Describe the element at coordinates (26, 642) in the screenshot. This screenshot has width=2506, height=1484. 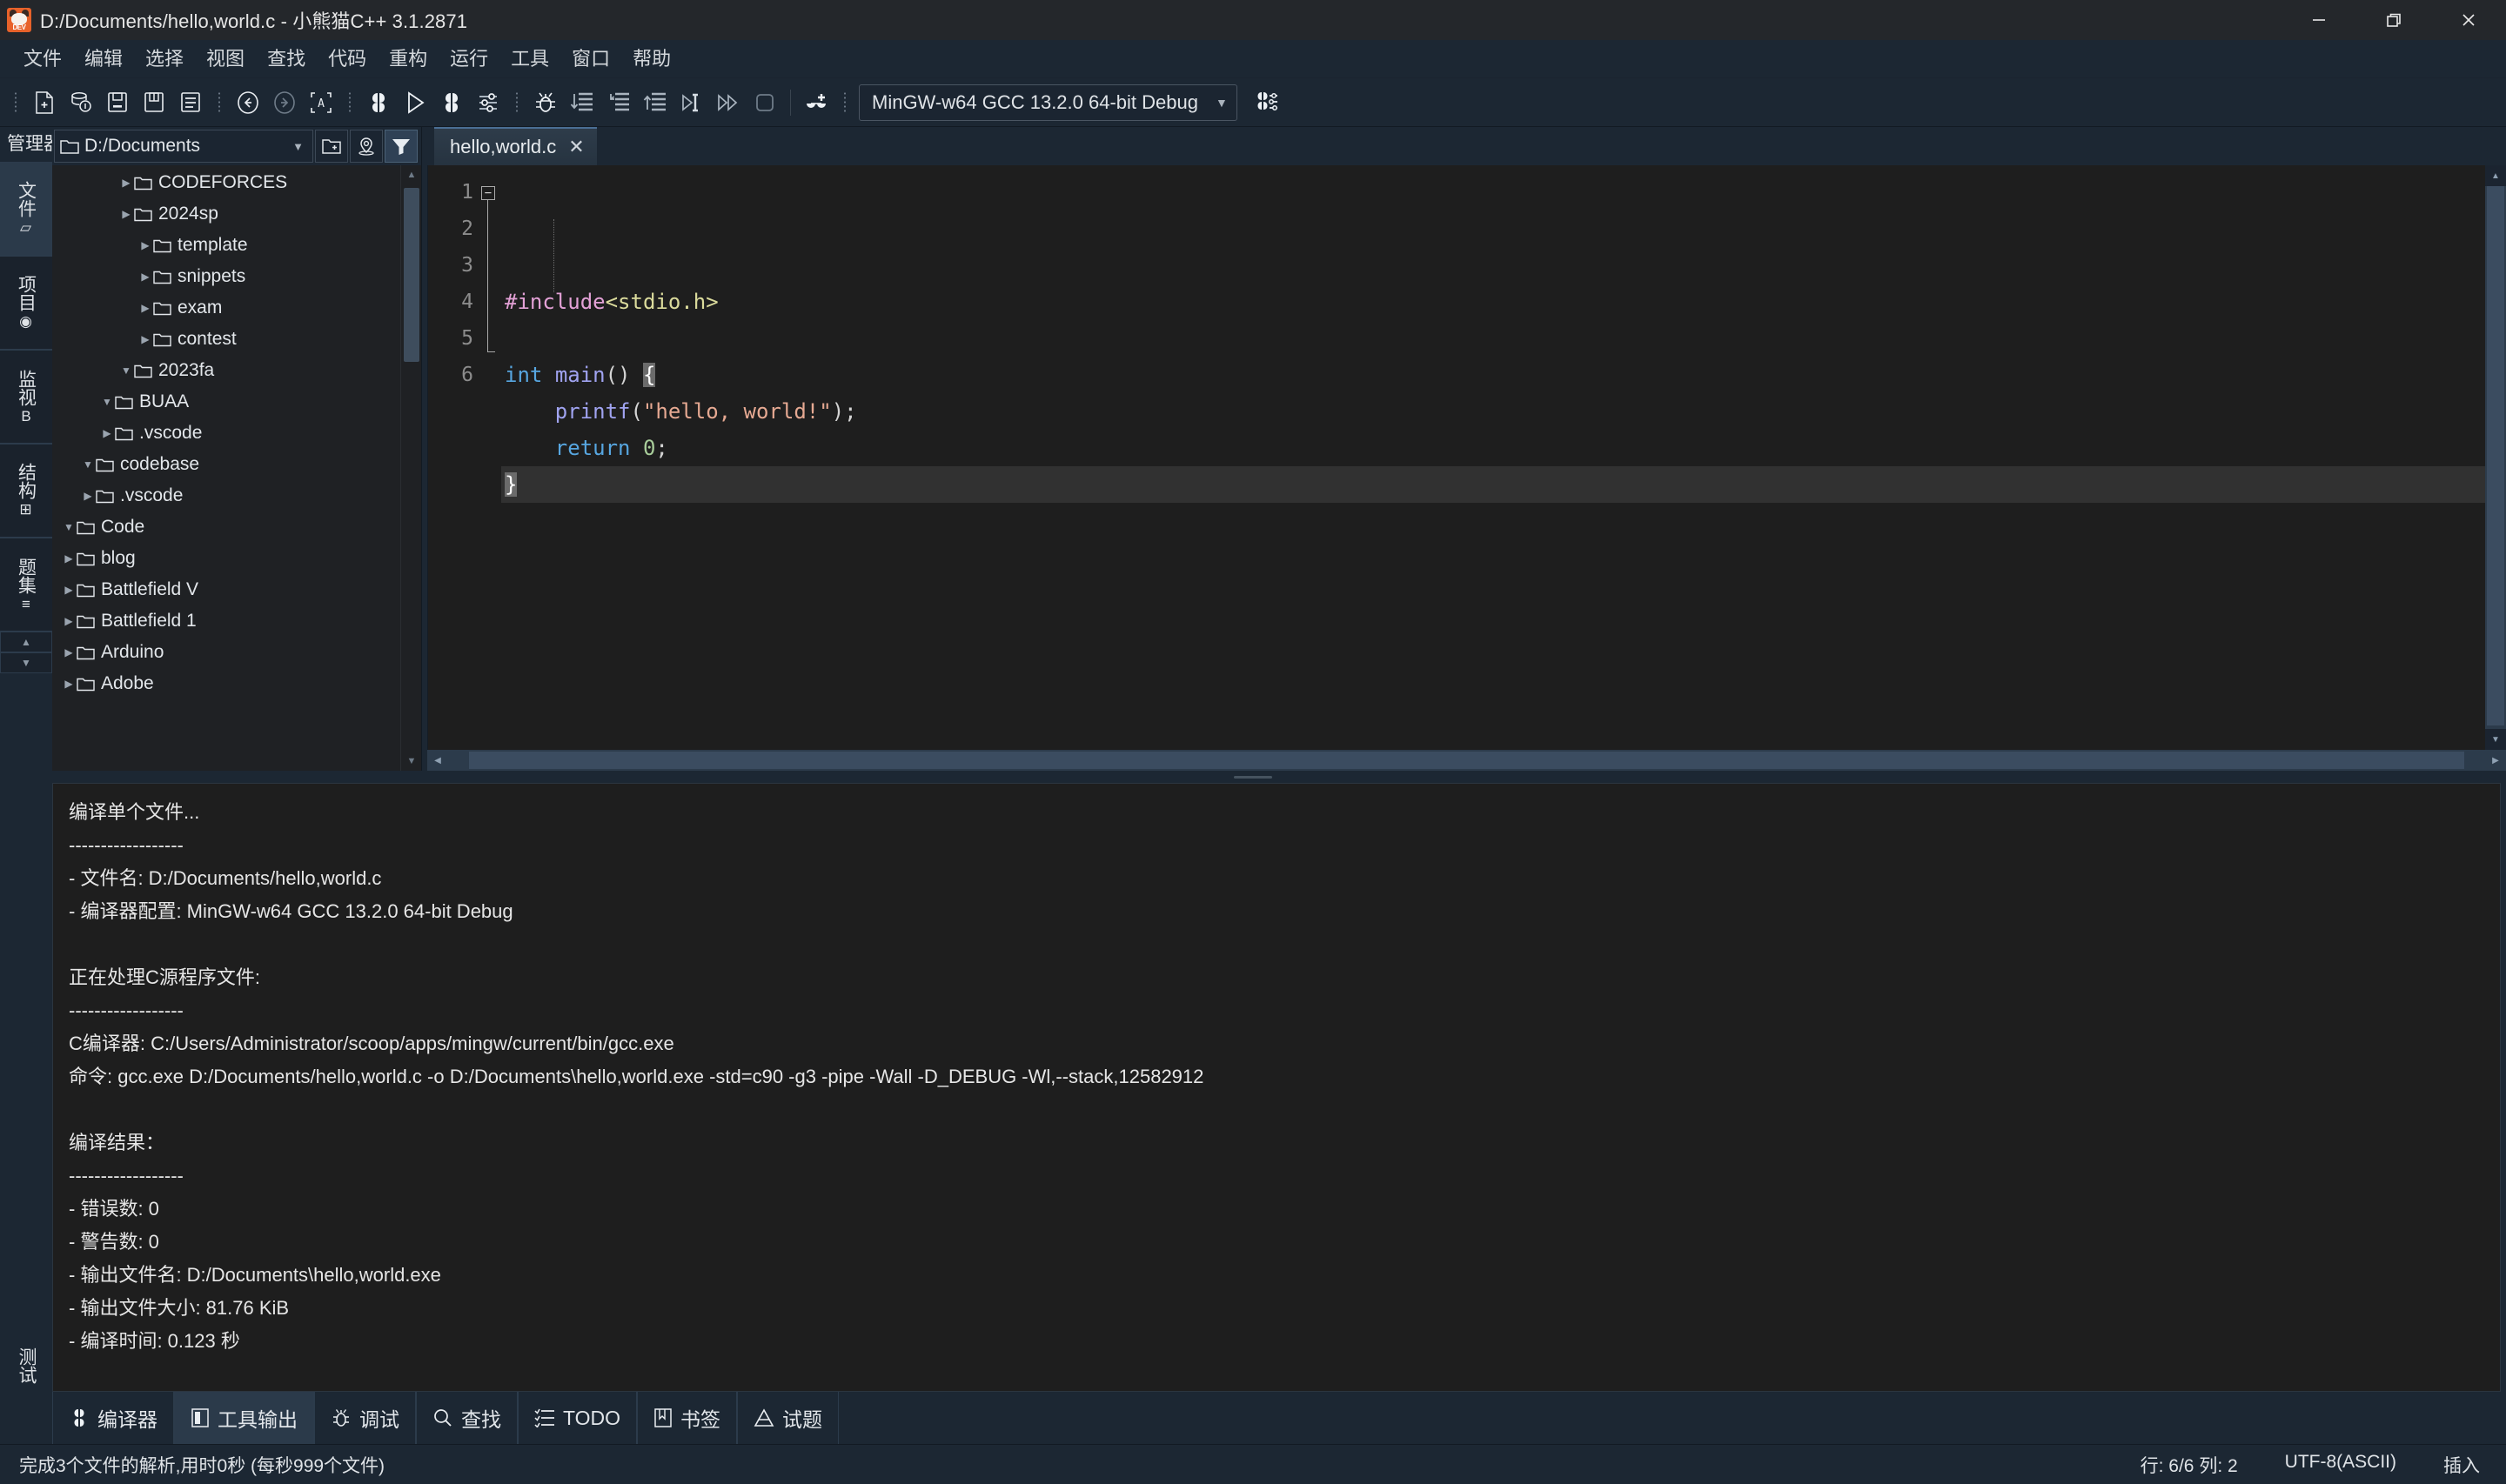
I see `vtabs-scroll-up: ▲` at that location.